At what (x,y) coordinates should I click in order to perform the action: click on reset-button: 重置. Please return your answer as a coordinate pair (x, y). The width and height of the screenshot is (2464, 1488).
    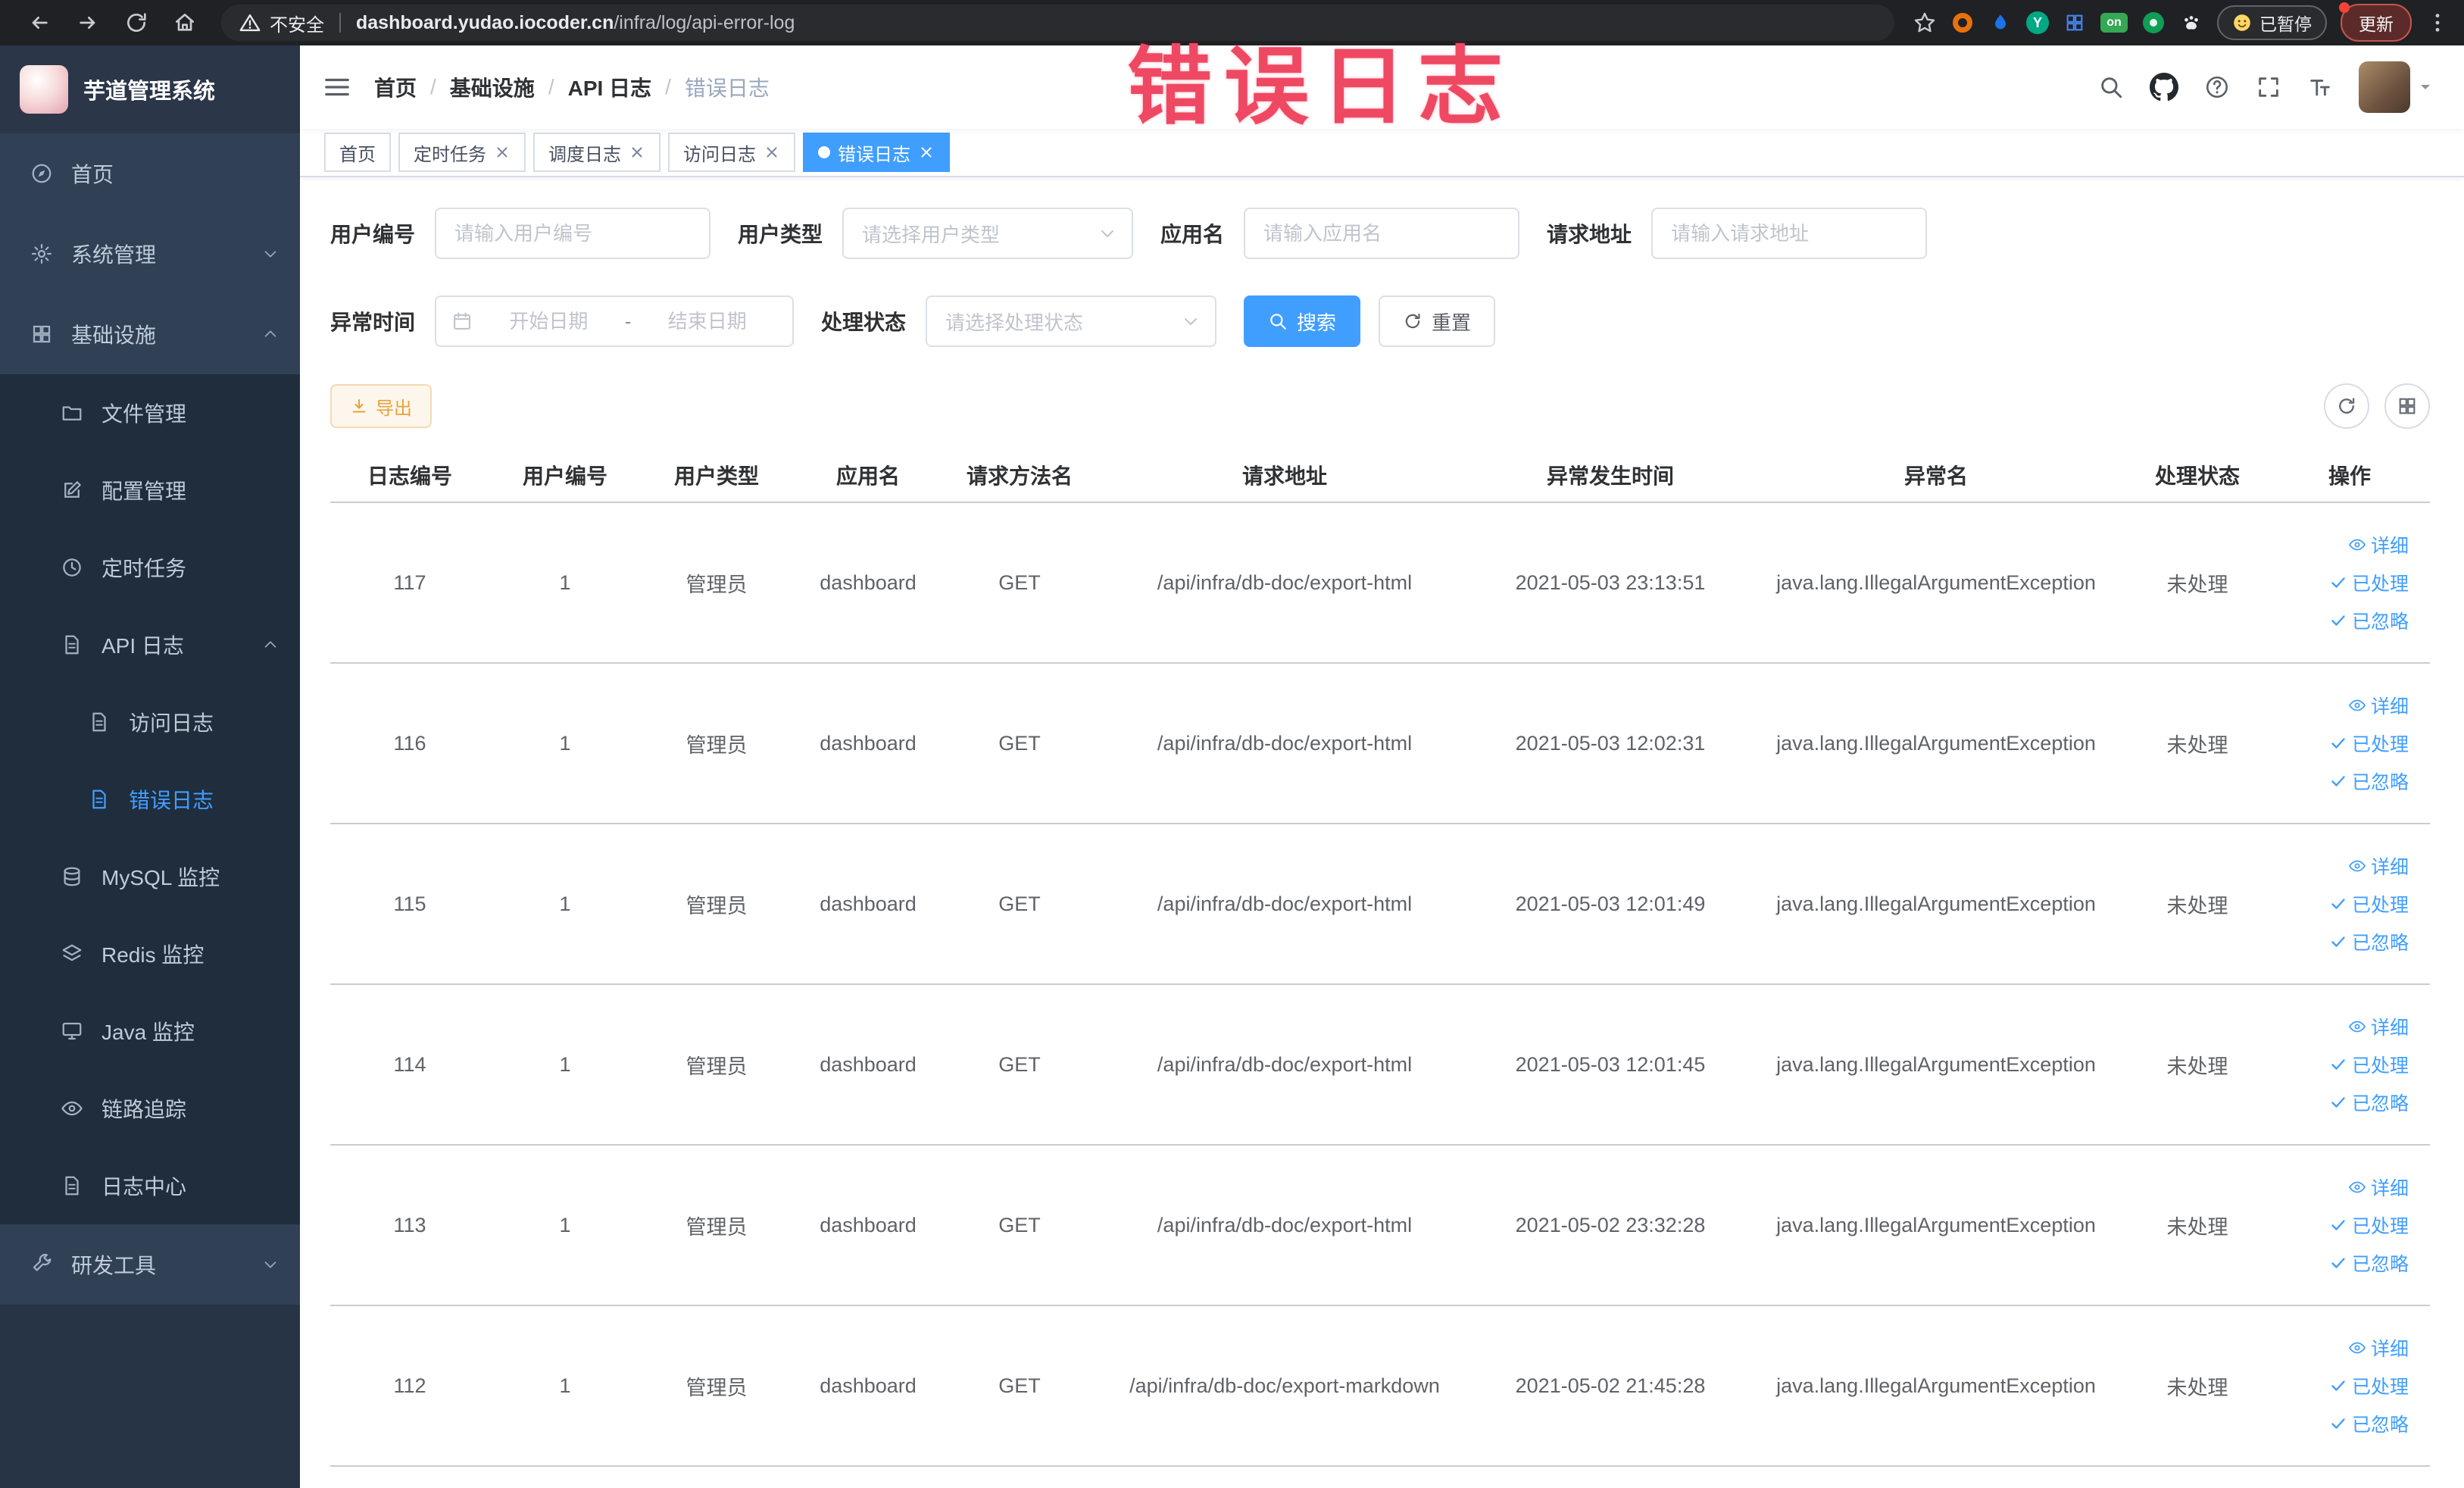
    Looking at the image, I should click on (1437, 321).